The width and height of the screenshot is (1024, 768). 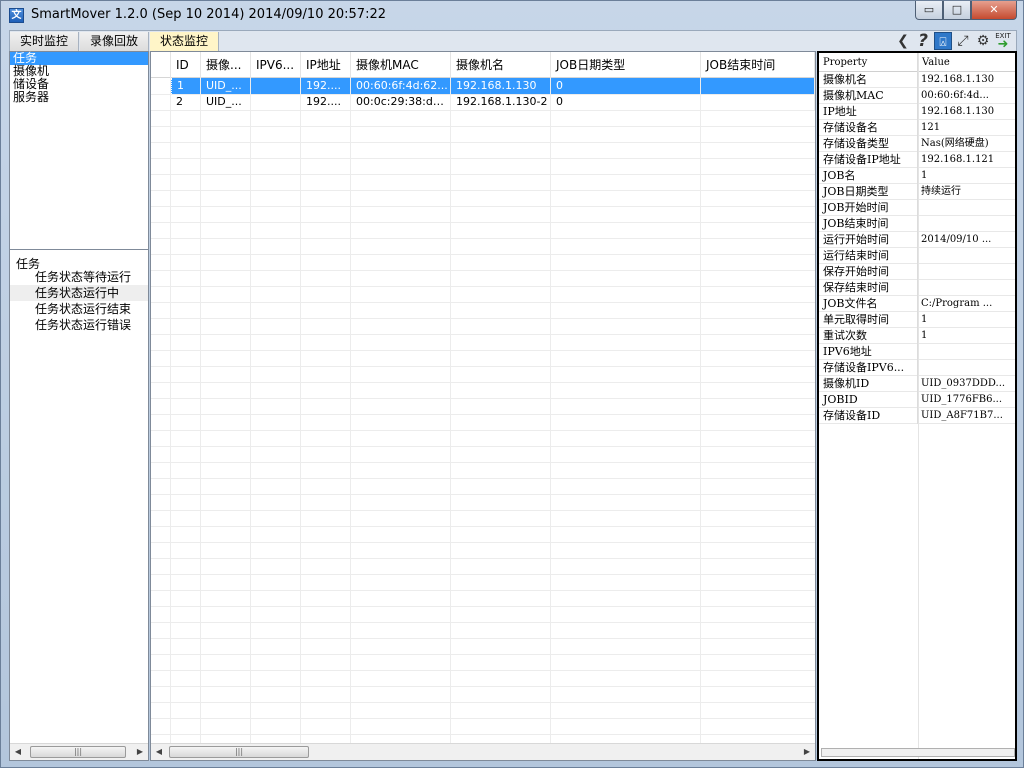 What do you see at coordinates (957, 10) in the screenshot?
I see `maximize-button: □` at bounding box center [957, 10].